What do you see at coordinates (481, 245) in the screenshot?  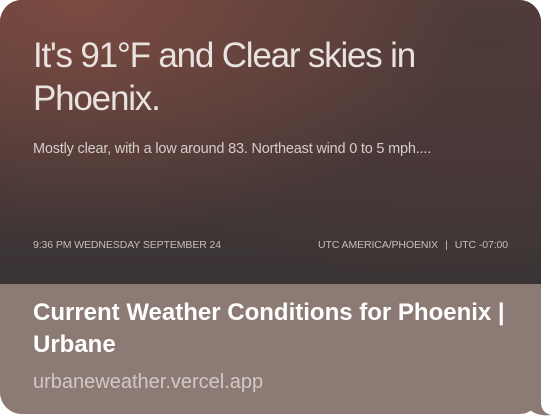 I see `utc-offset-label: UTC -07:00` at bounding box center [481, 245].